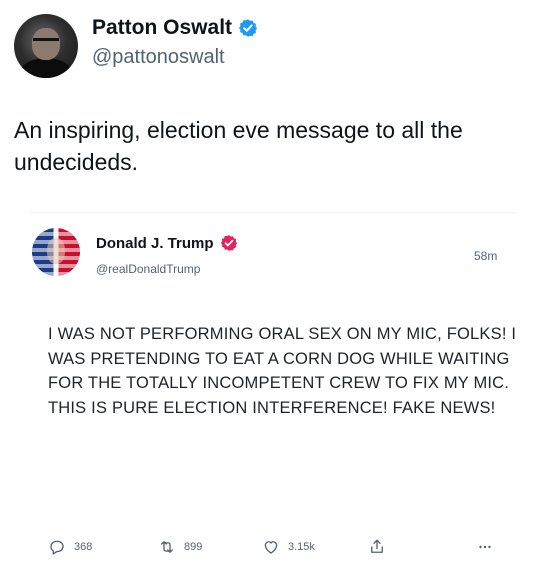 The image size is (540, 584). I want to click on embedded-author-avatar, so click(56, 252).